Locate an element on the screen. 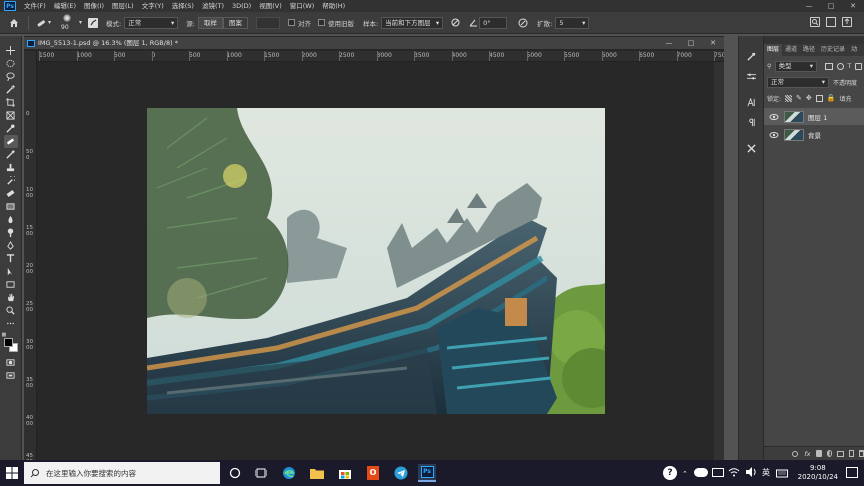 The height and width of the screenshot is (486, 864). menu-edit: 编辑(E) is located at coordinates (65, 6).